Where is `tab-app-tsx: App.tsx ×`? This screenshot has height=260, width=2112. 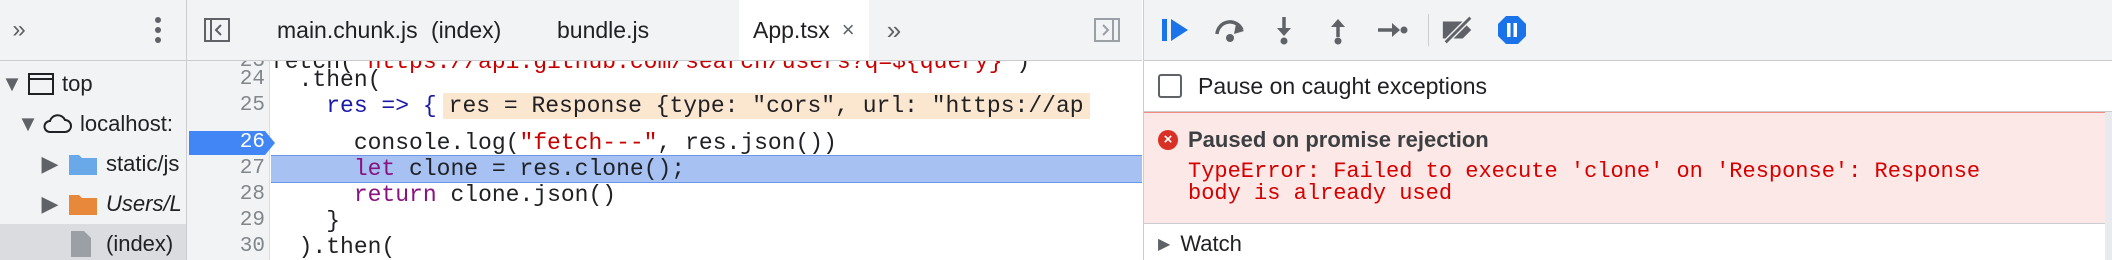 tab-app-tsx: App.tsx × is located at coordinates (804, 30).